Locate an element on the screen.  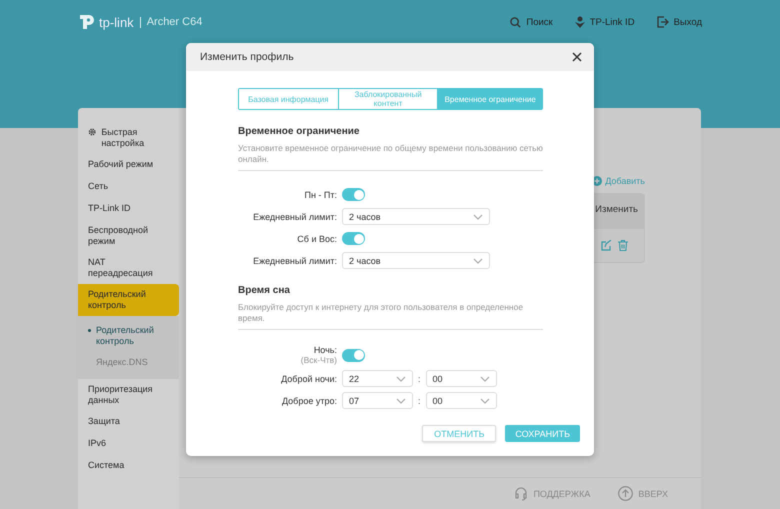
sidebar-item: IPv6 is located at coordinates (128, 444).